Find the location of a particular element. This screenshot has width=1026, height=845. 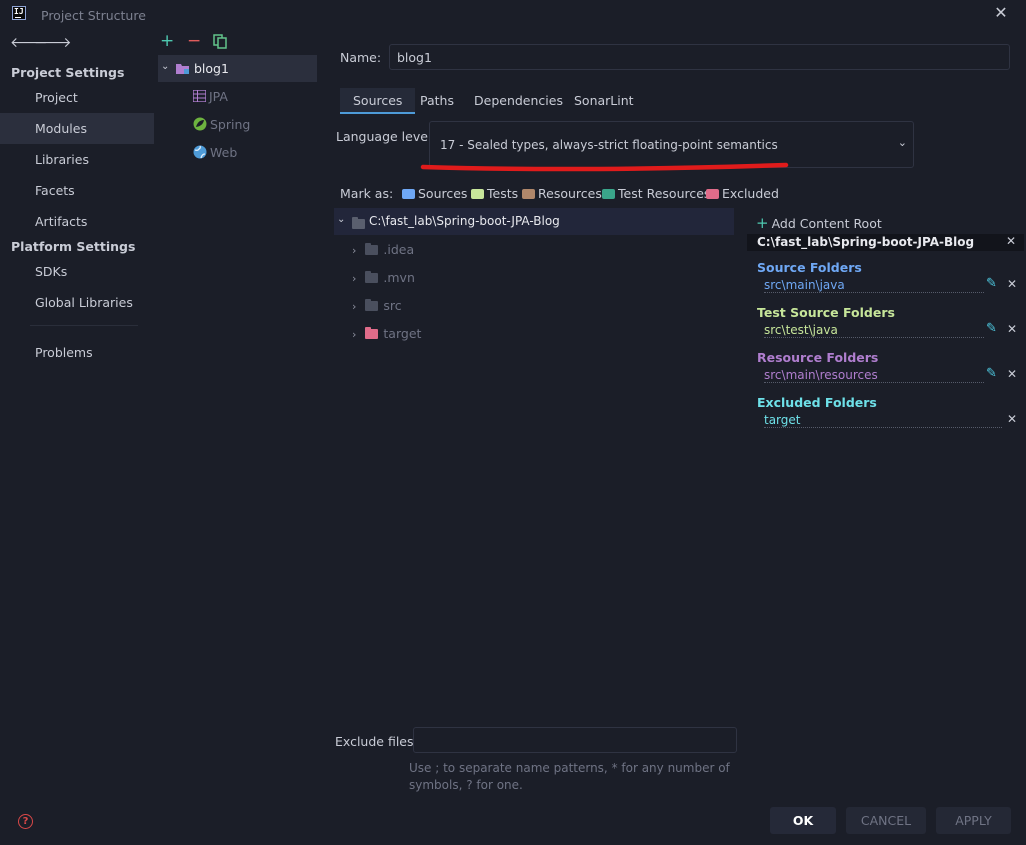

window-title: Project Structure is located at coordinates (93, 15).